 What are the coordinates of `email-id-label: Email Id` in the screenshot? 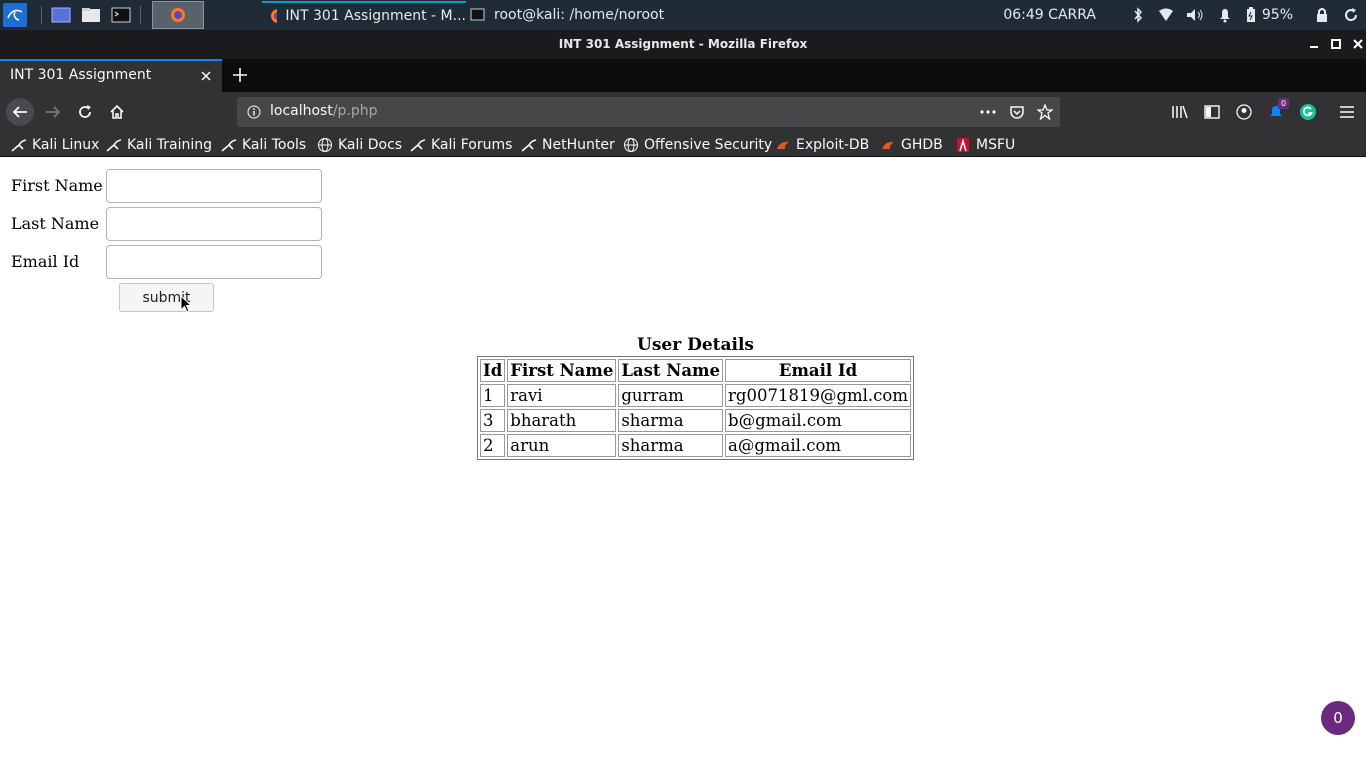 It's located at (45, 261).